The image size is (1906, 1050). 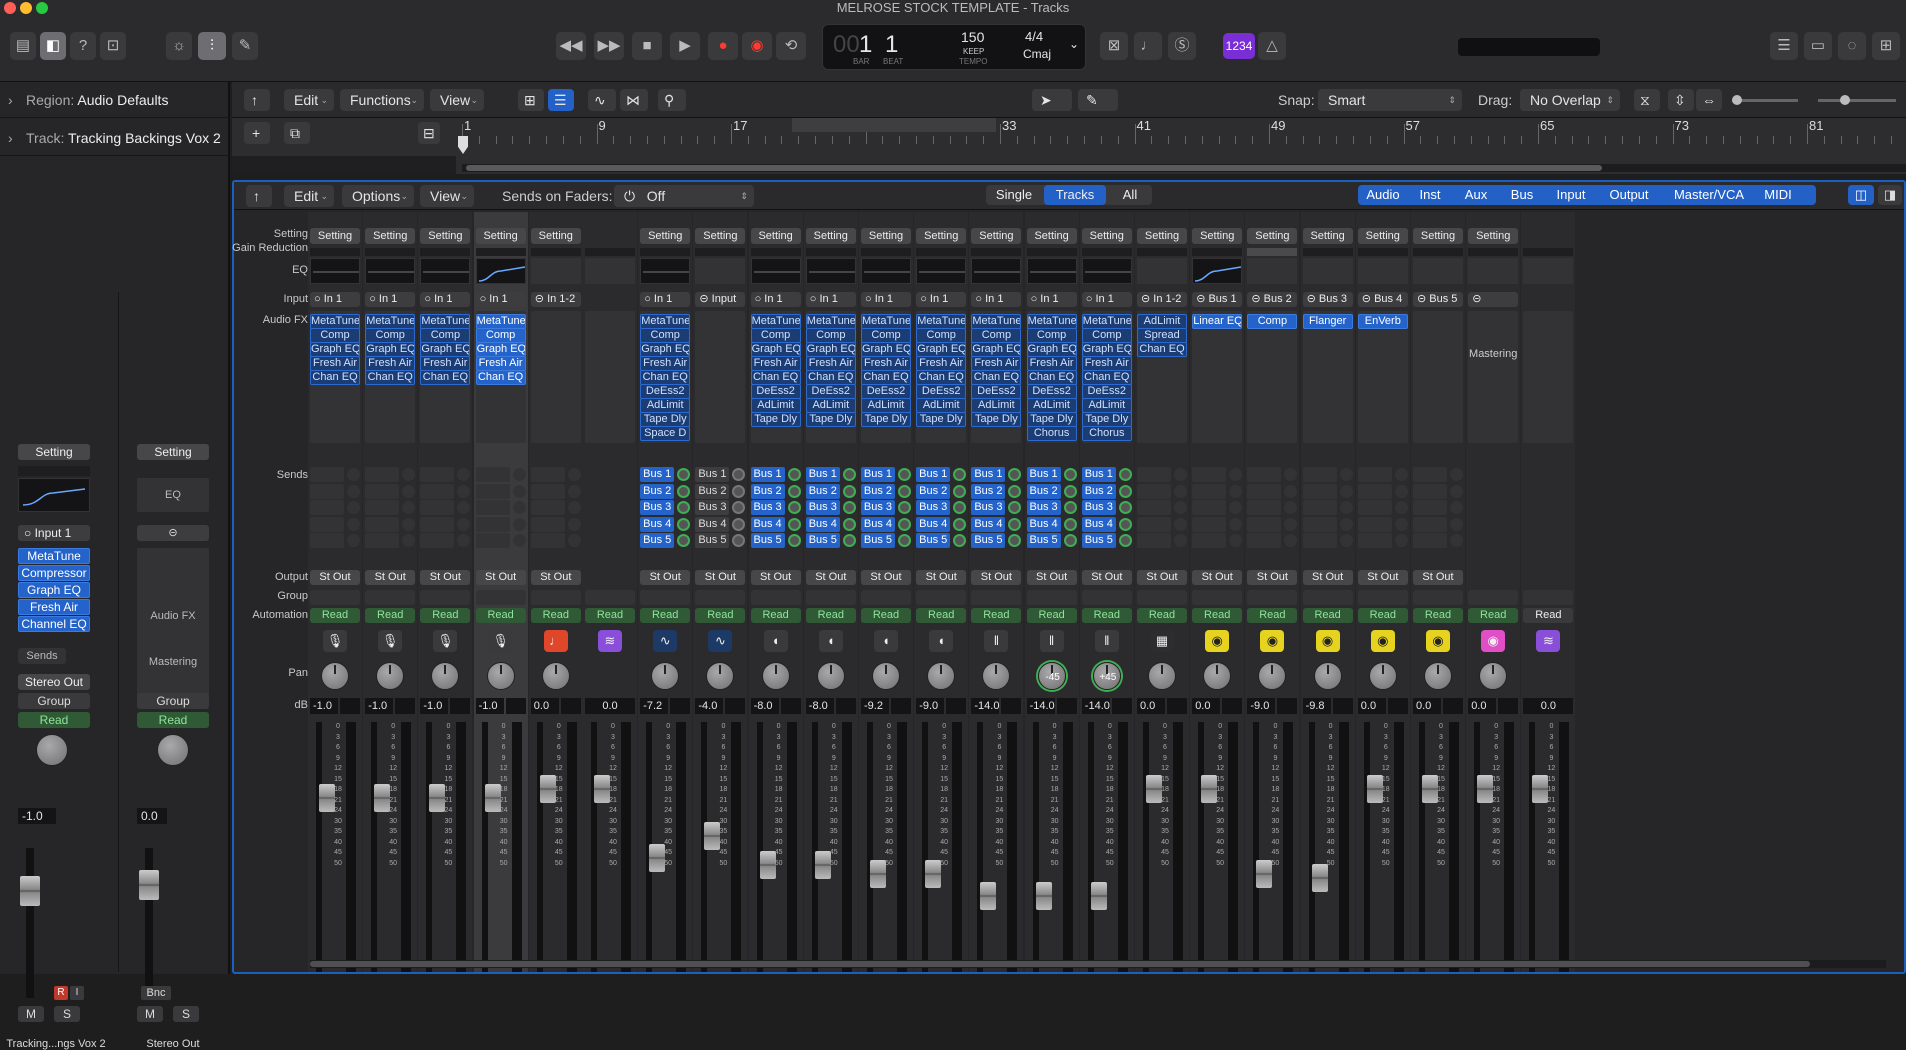 I want to click on inspector-group-slot: Group, so click(x=54, y=701).